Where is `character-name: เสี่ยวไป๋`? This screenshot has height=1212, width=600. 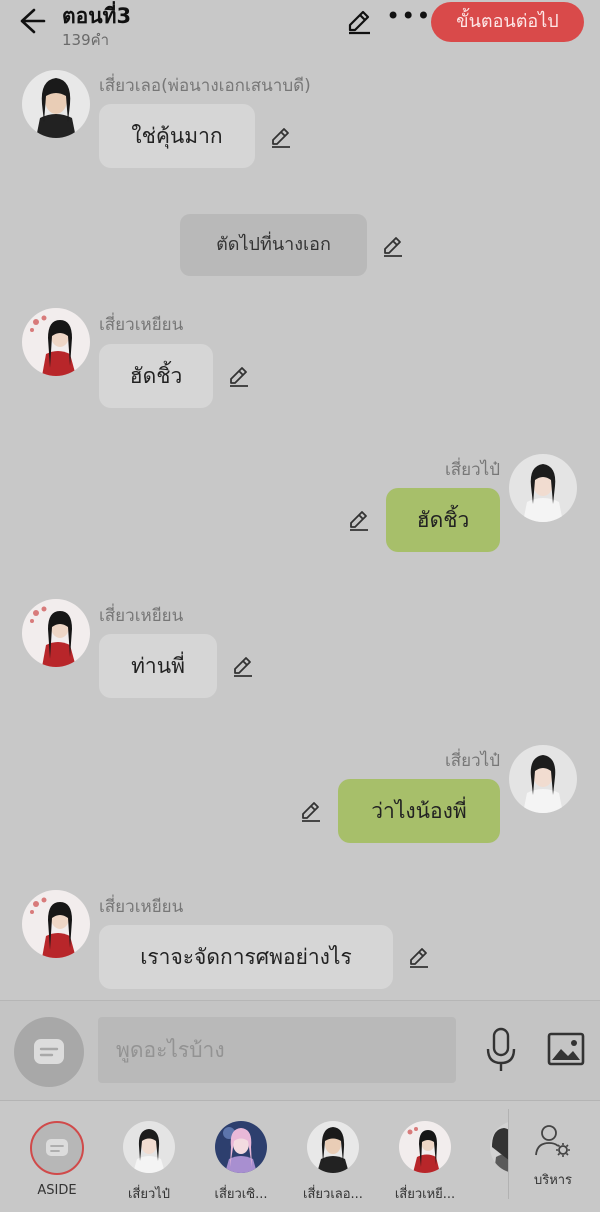 character-name: เสี่ยวไป๋ is located at coordinates (149, 1194).